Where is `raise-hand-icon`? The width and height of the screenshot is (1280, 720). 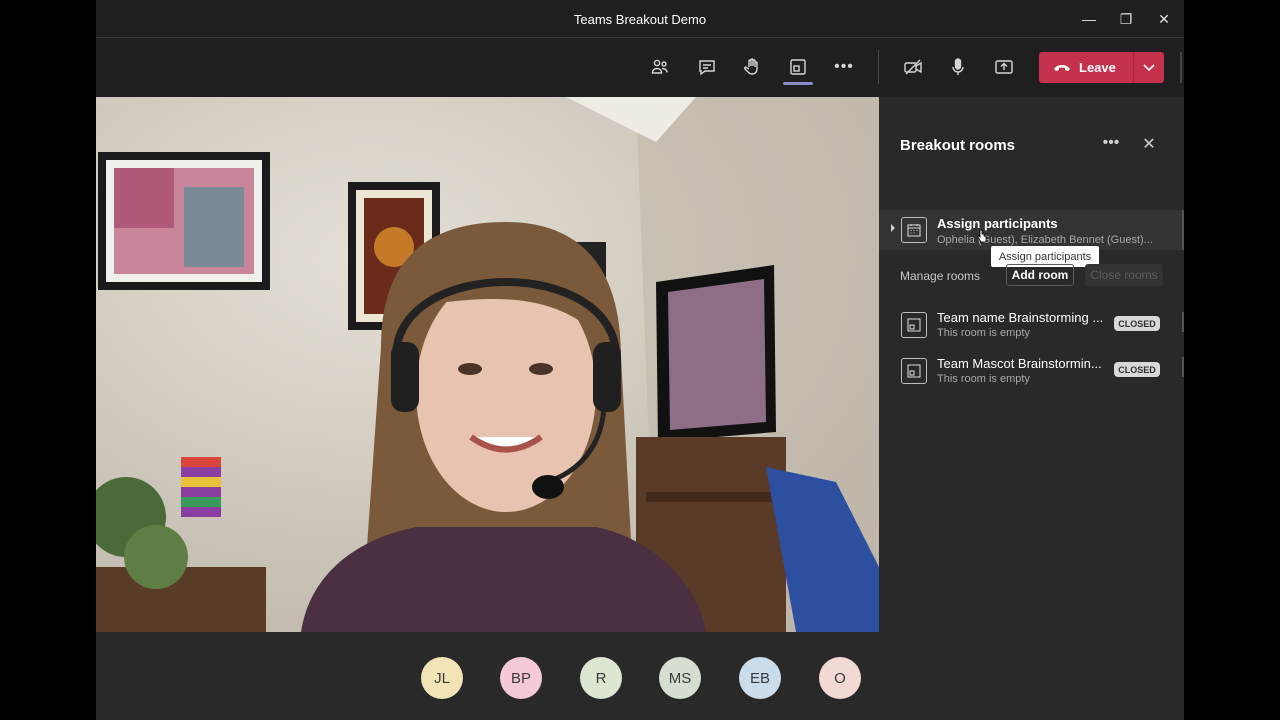
raise-hand-icon is located at coordinates (750, 66).